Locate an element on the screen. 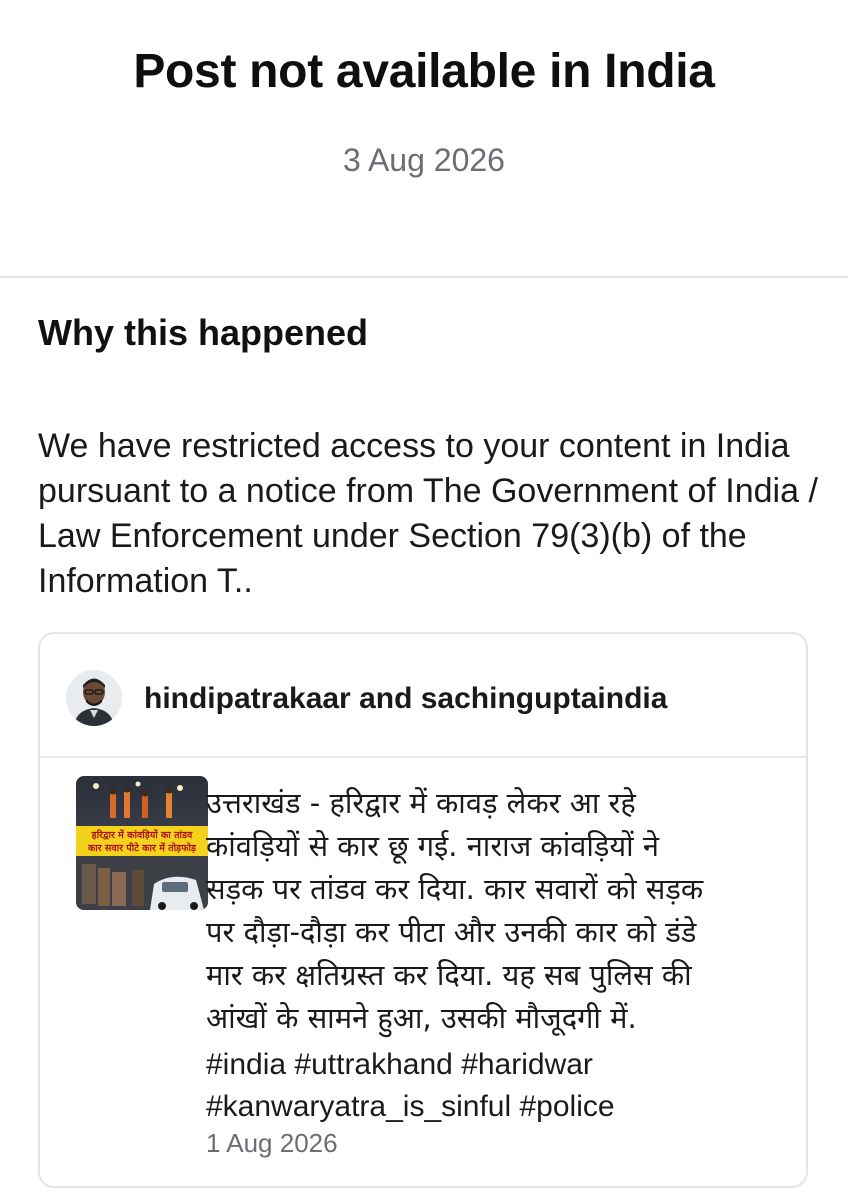 The image size is (848, 1200). thumbnail-caption-2: कार सवार पीटे कार में तोड़फोड़ is located at coordinates (142, 848).